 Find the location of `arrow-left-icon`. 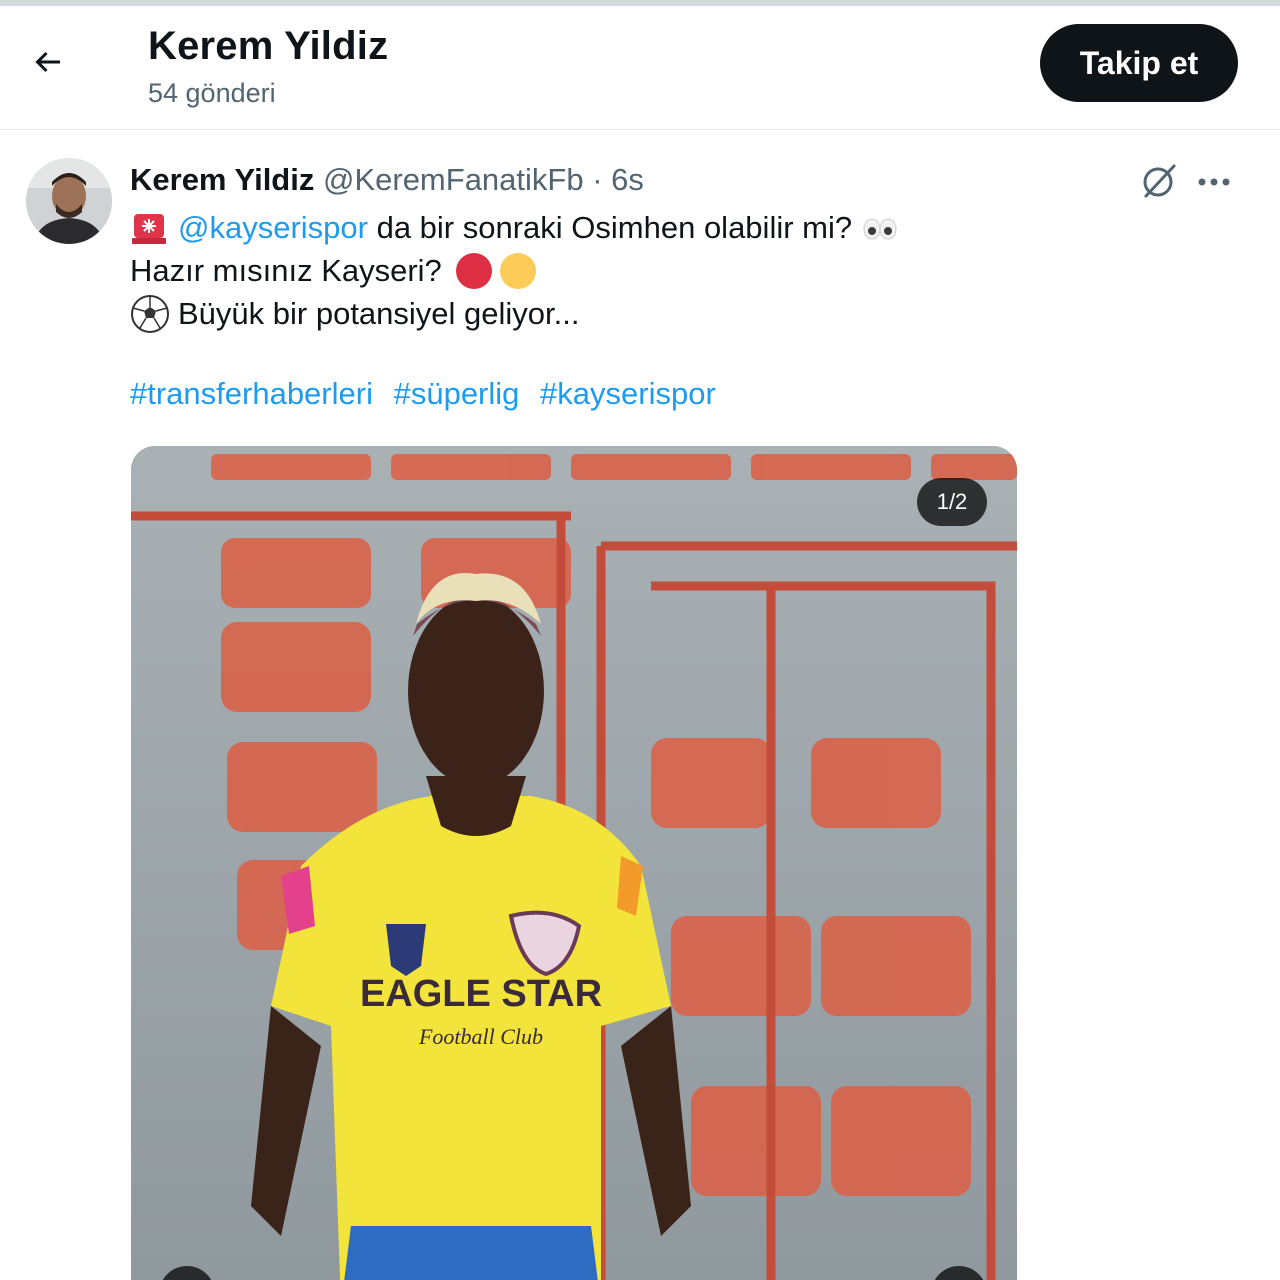

arrow-left-icon is located at coordinates (47, 62).